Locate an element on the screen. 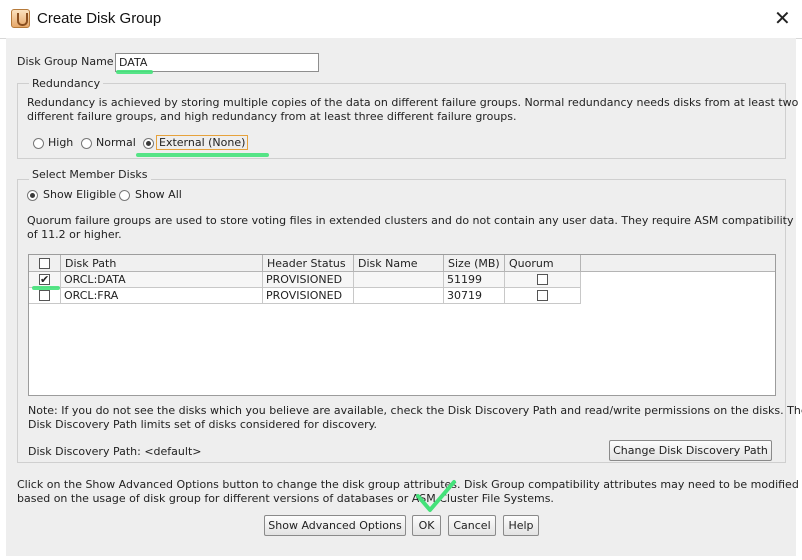 The height and width of the screenshot is (560, 802). table-cell-disk-path: ORCL:DATA is located at coordinates (162, 280).